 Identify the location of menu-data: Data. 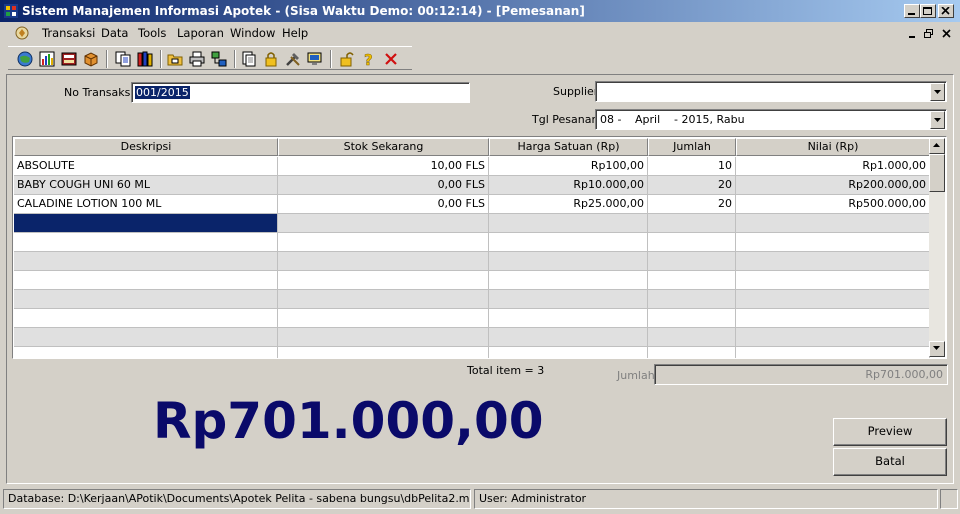
(114, 33).